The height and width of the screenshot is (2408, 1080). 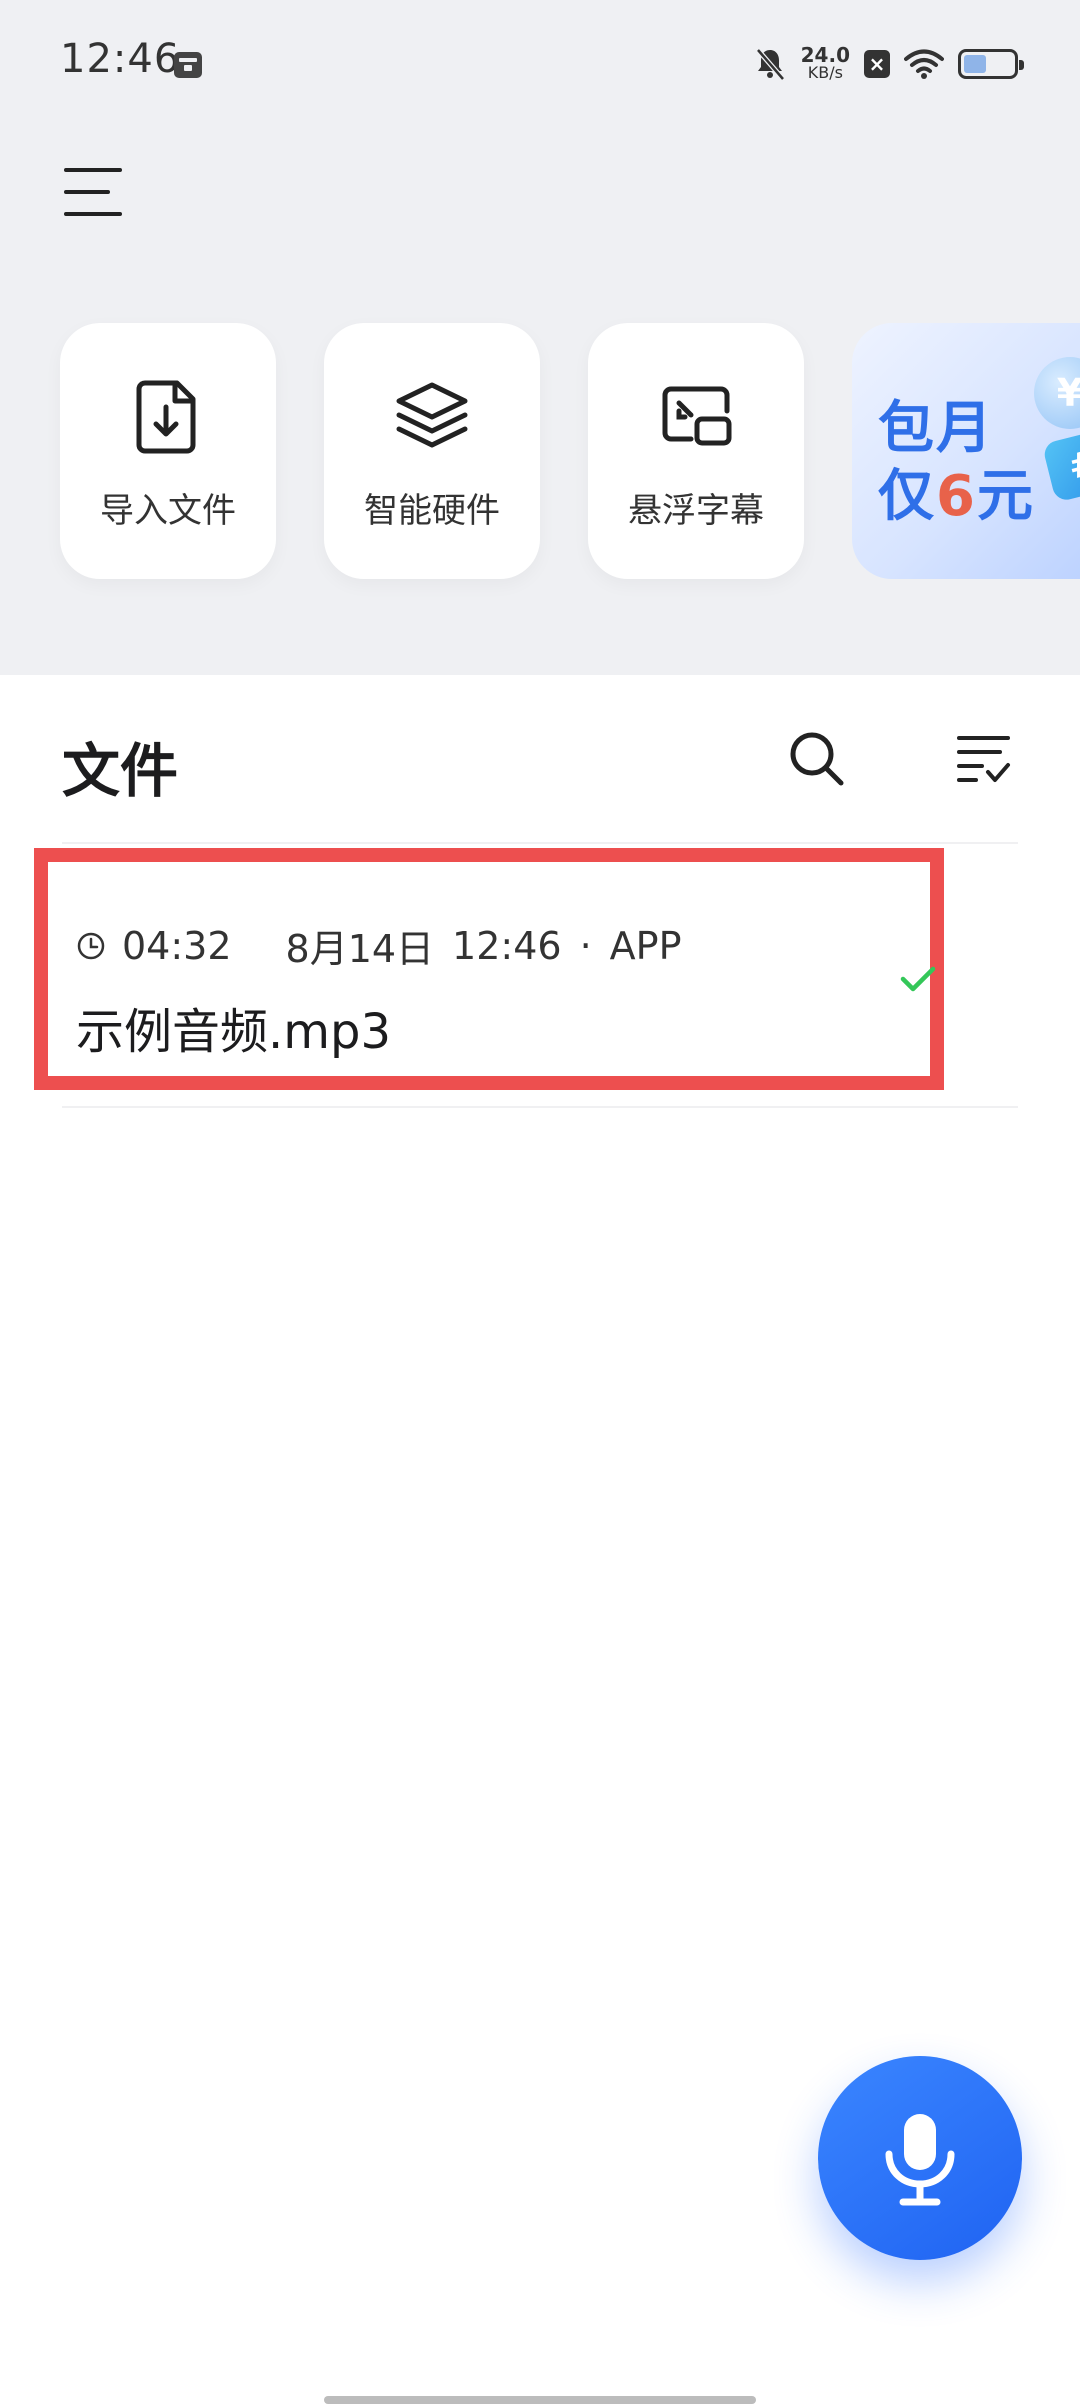 What do you see at coordinates (770, 64) in the screenshot?
I see `mute-bell-icon` at bounding box center [770, 64].